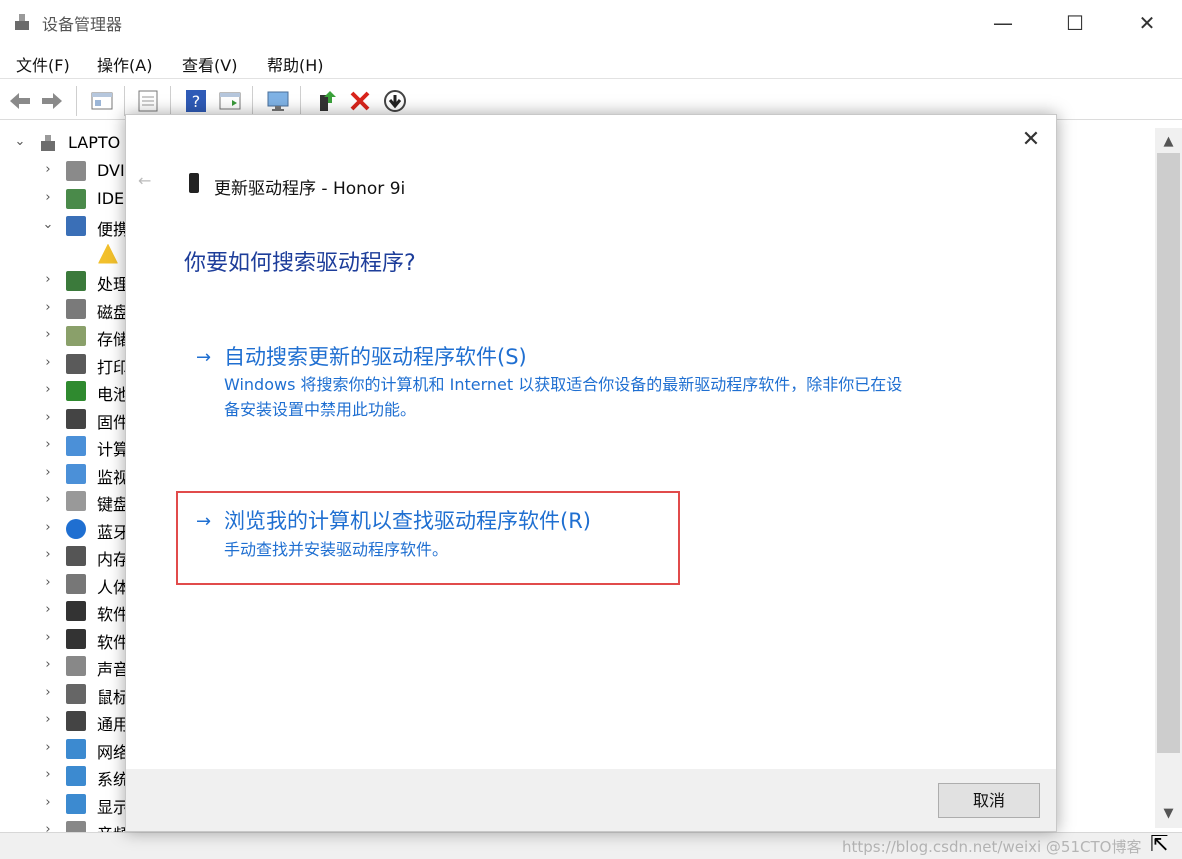 This screenshot has height=859, width=1182. I want to click on back-icon, so click(20, 101).